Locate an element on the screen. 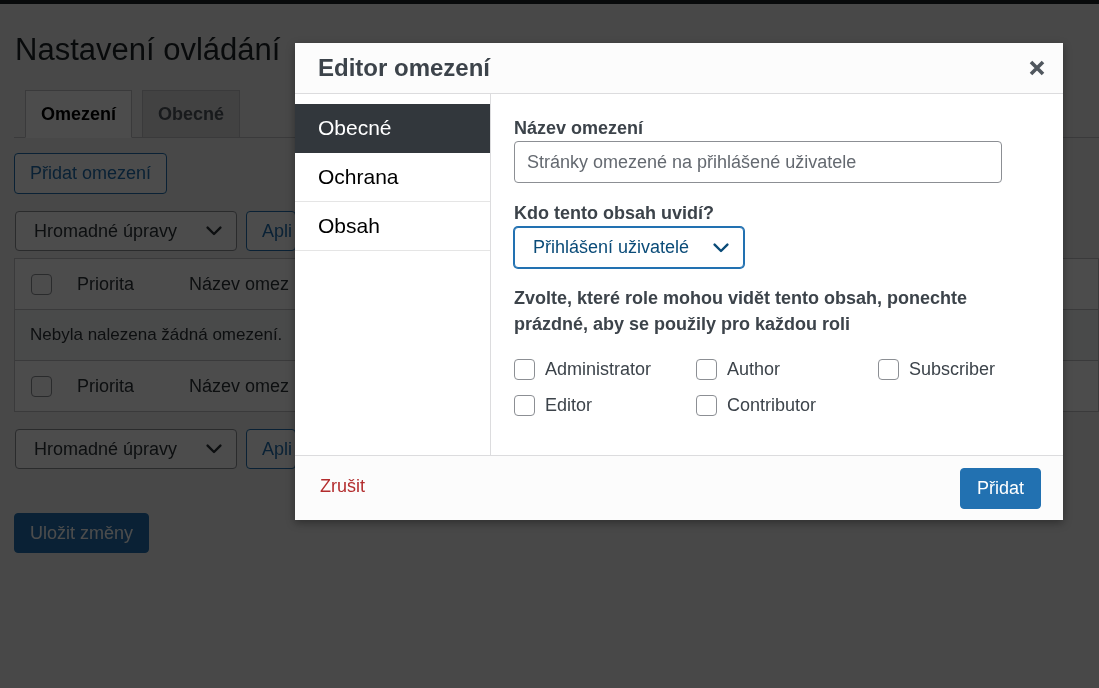 The image size is (1099, 688). page-title: Nastavení ovládání is located at coordinates (148, 50).